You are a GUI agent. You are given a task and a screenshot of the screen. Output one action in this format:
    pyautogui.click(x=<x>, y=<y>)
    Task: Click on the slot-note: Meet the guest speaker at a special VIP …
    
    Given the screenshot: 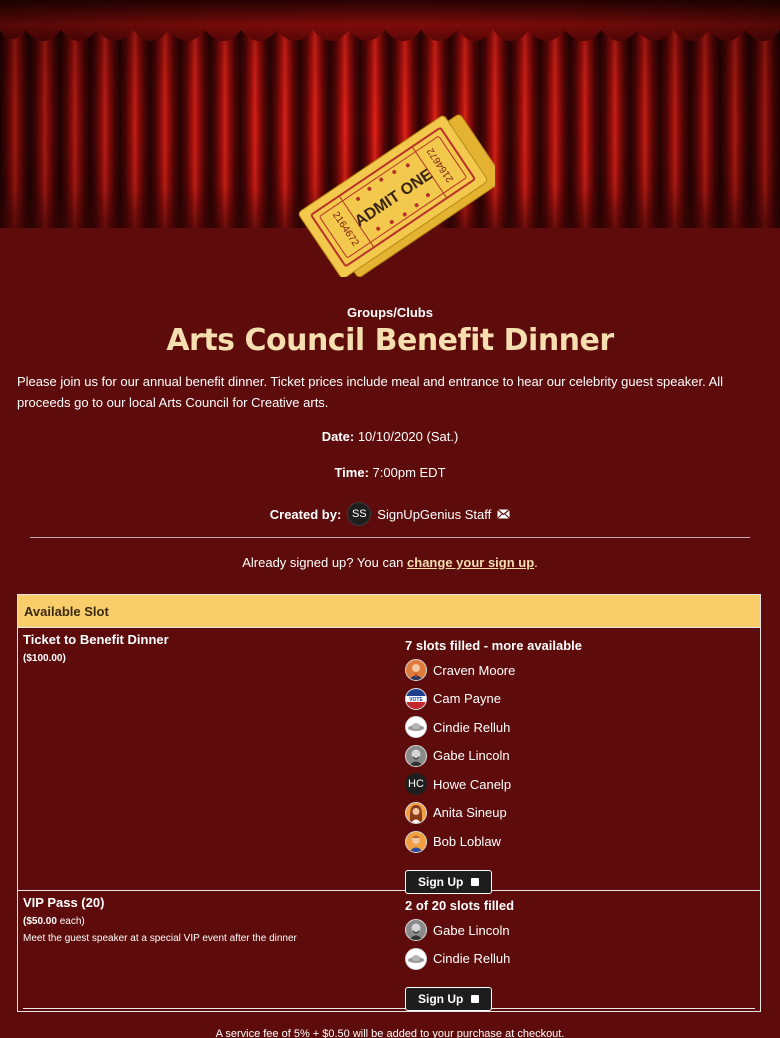 What is the action you would take?
    pyautogui.click(x=160, y=938)
    